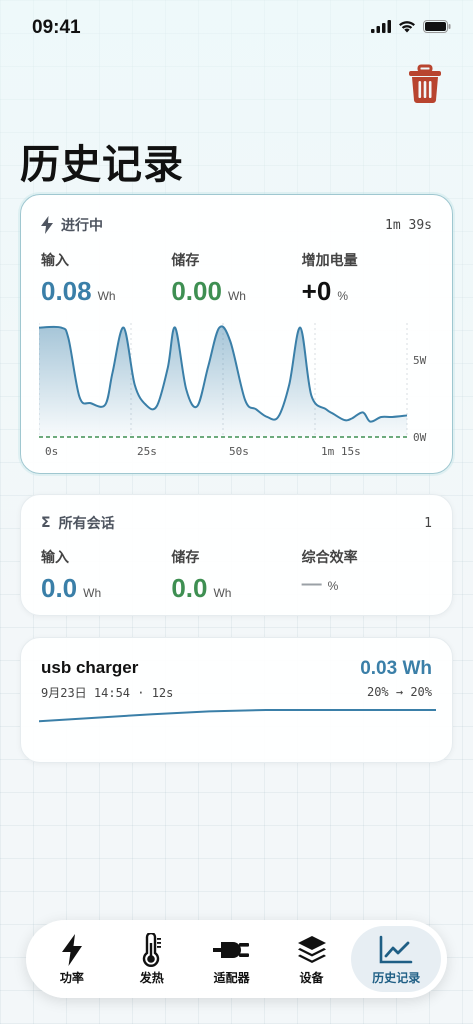 The image size is (473, 1024). I want to click on tab-label: 历史记录, so click(396, 977).